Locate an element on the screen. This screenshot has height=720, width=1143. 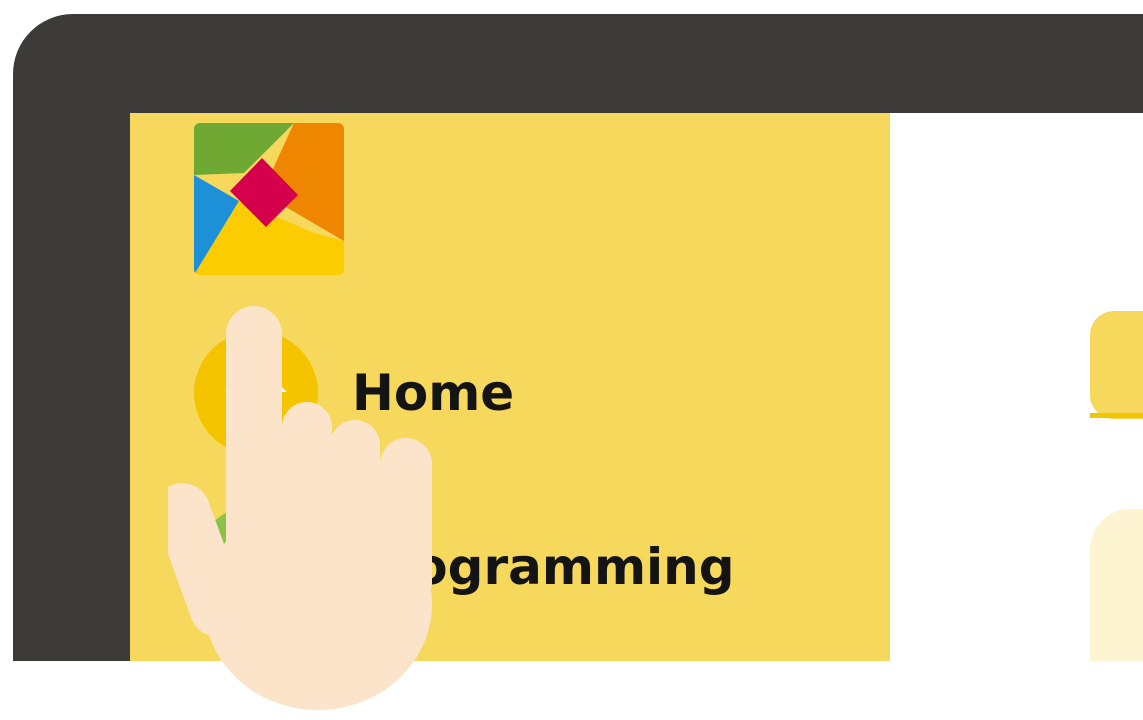
pointing-hand-icon is located at coordinates (296, 509).